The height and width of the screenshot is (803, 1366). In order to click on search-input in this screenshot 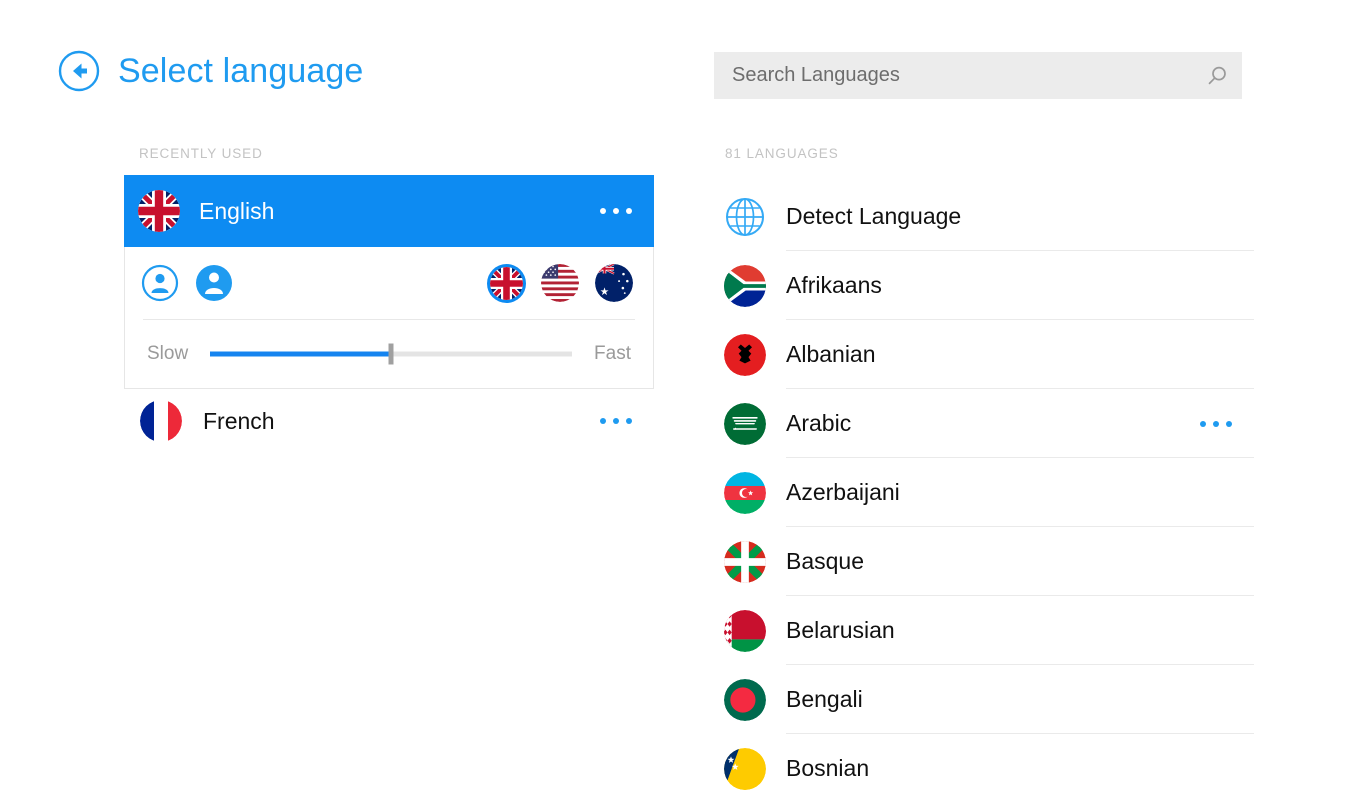, I will do `click(968, 75)`.